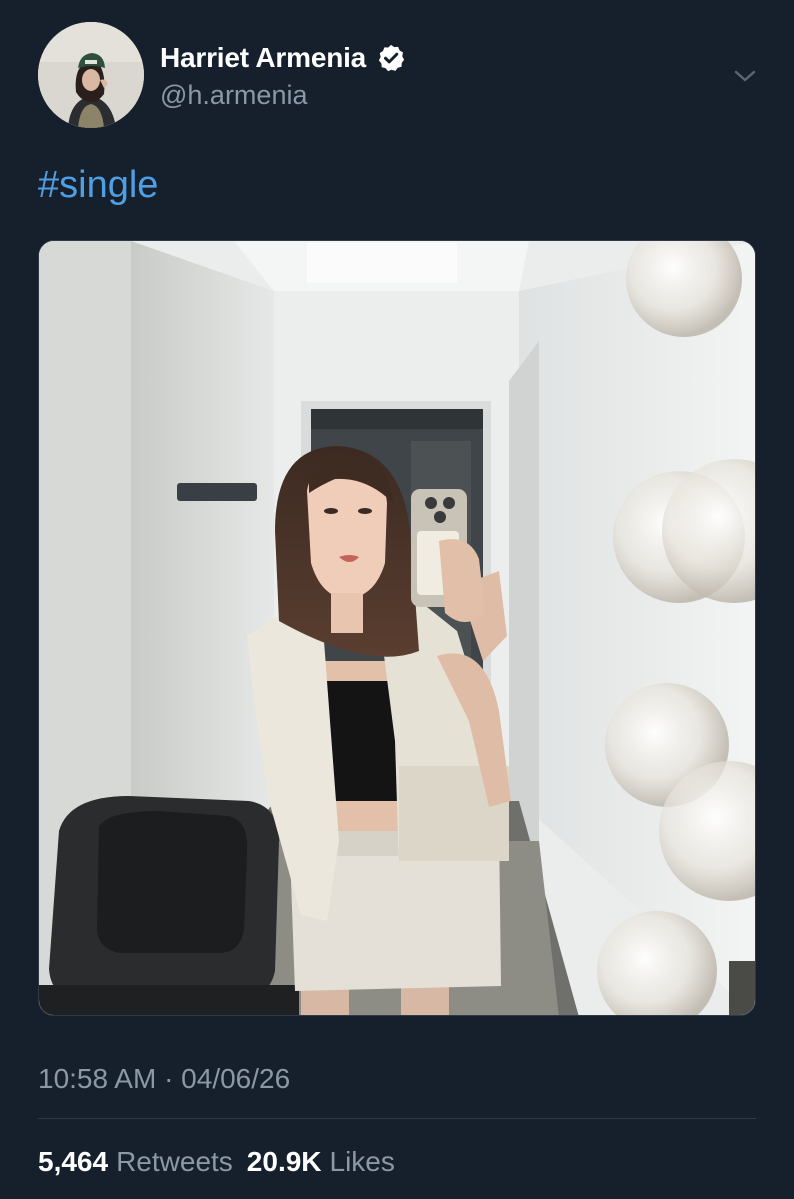 This screenshot has height=1199, width=794. I want to click on author-name-row: Harriet Armenia, so click(283, 58).